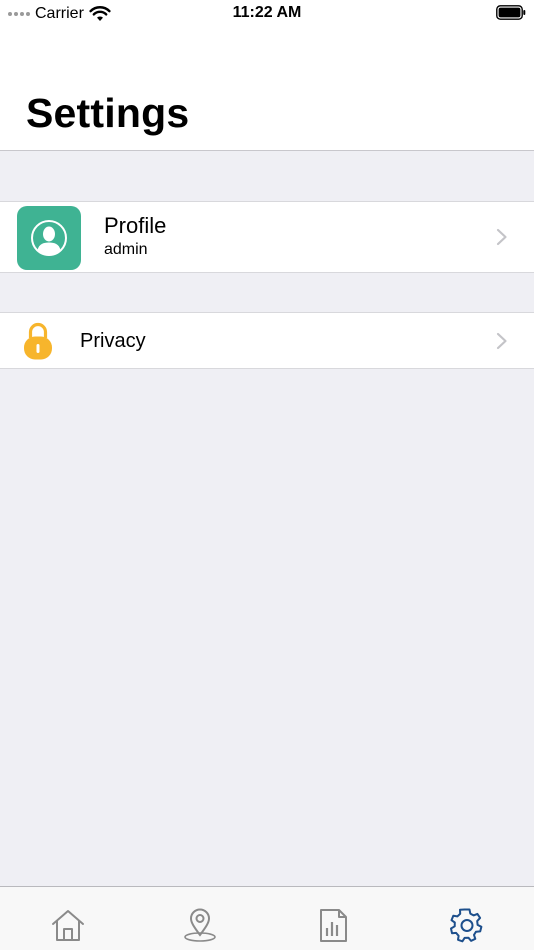 This screenshot has width=534, height=950. I want to click on map-pin-icon, so click(200, 925).